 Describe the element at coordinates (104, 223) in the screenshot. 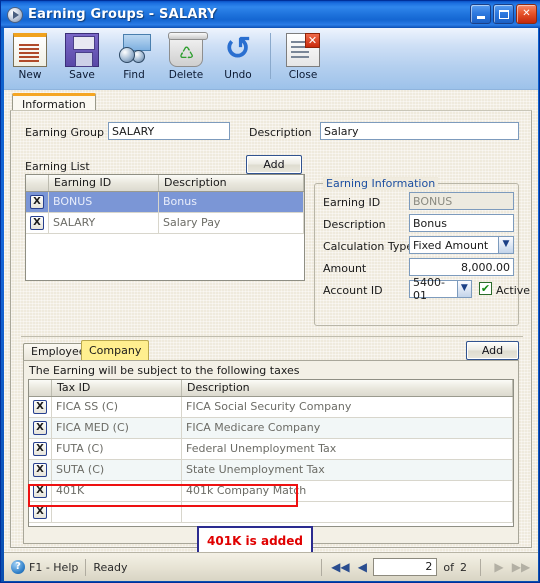

I see `earning-id-cell: SALARY` at that location.